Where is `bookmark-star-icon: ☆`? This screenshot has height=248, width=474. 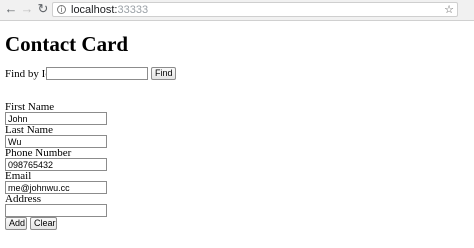 bookmark-star-icon: ☆ is located at coordinates (449, 10).